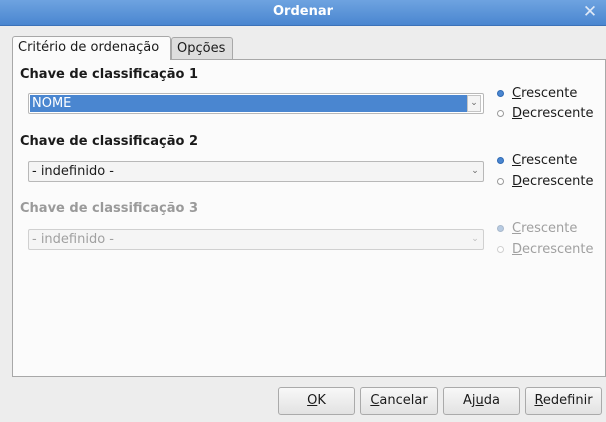  What do you see at coordinates (202, 48) in the screenshot?
I see `tab-options: Opções` at bounding box center [202, 48].